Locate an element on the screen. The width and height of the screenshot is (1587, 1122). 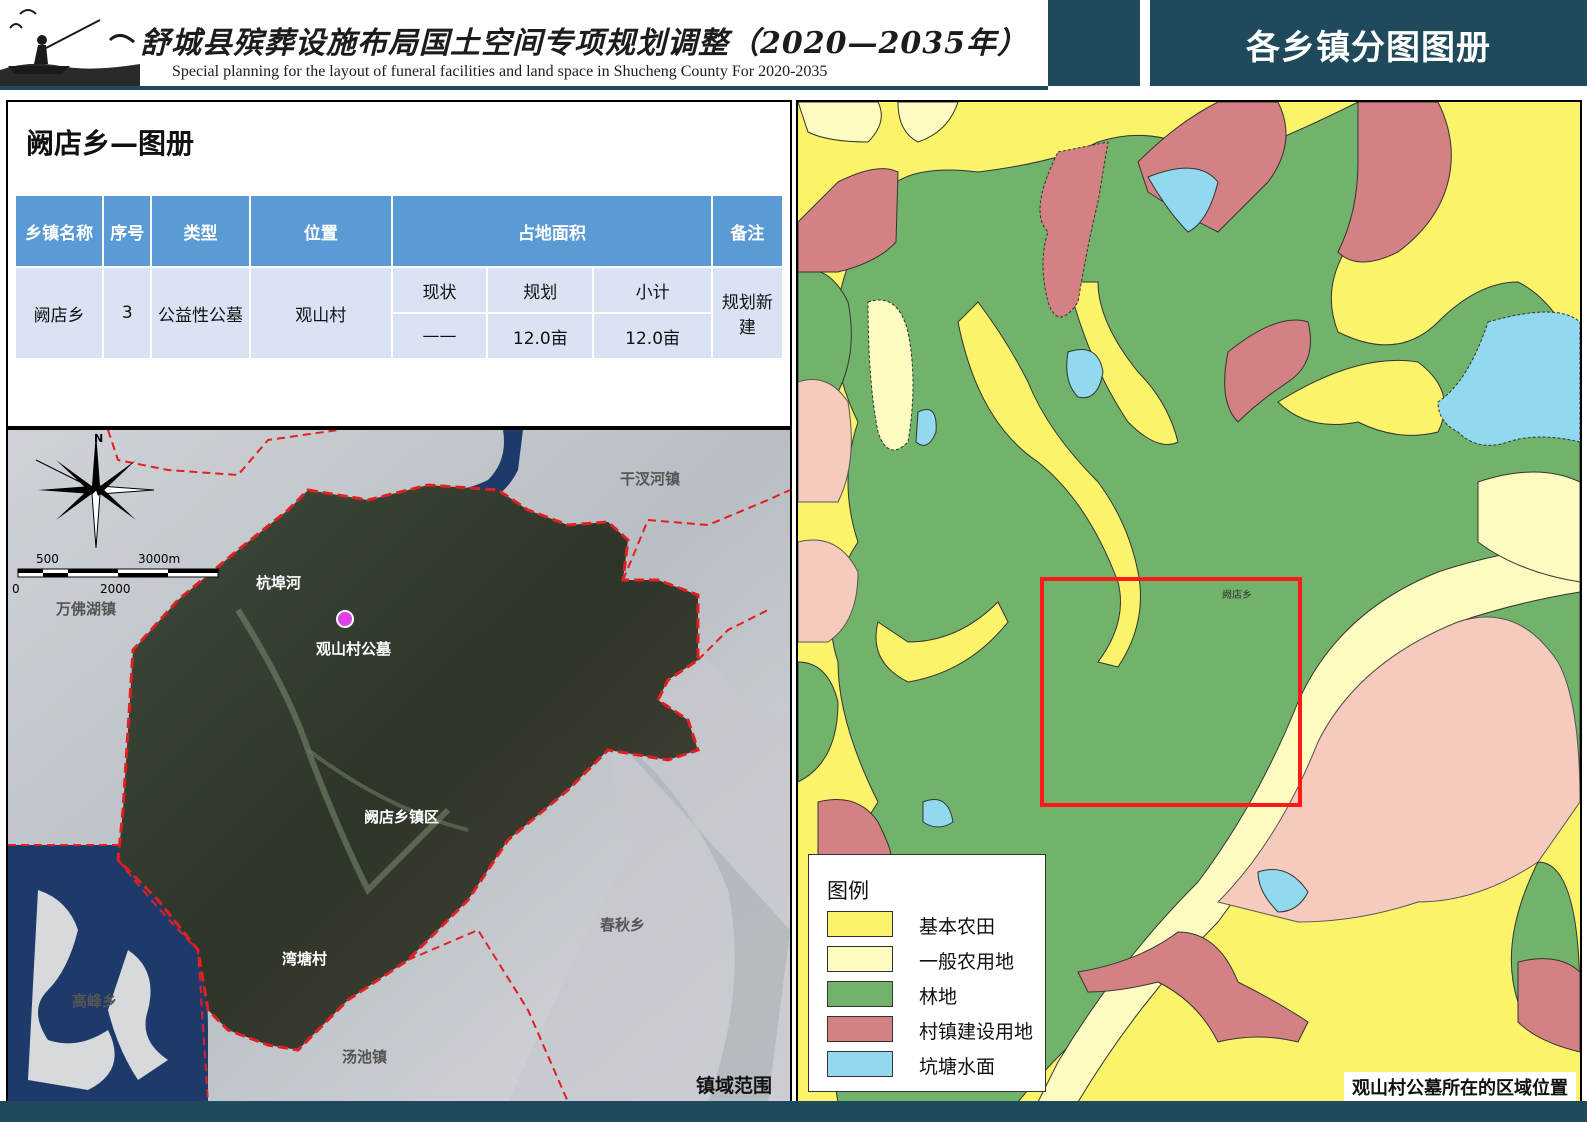
scale-label-3000m: 3000m is located at coordinates (159, 559).